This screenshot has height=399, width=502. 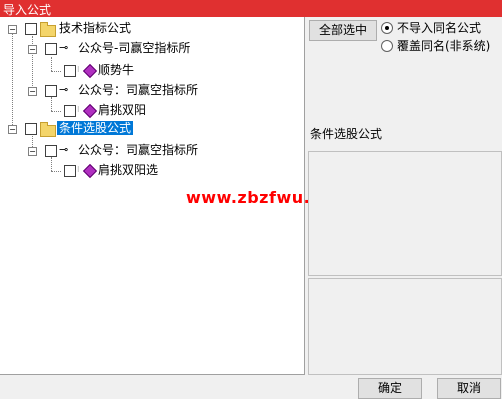 I want to click on radio-no-import-label: 不导入同名公式, so click(x=439, y=28).